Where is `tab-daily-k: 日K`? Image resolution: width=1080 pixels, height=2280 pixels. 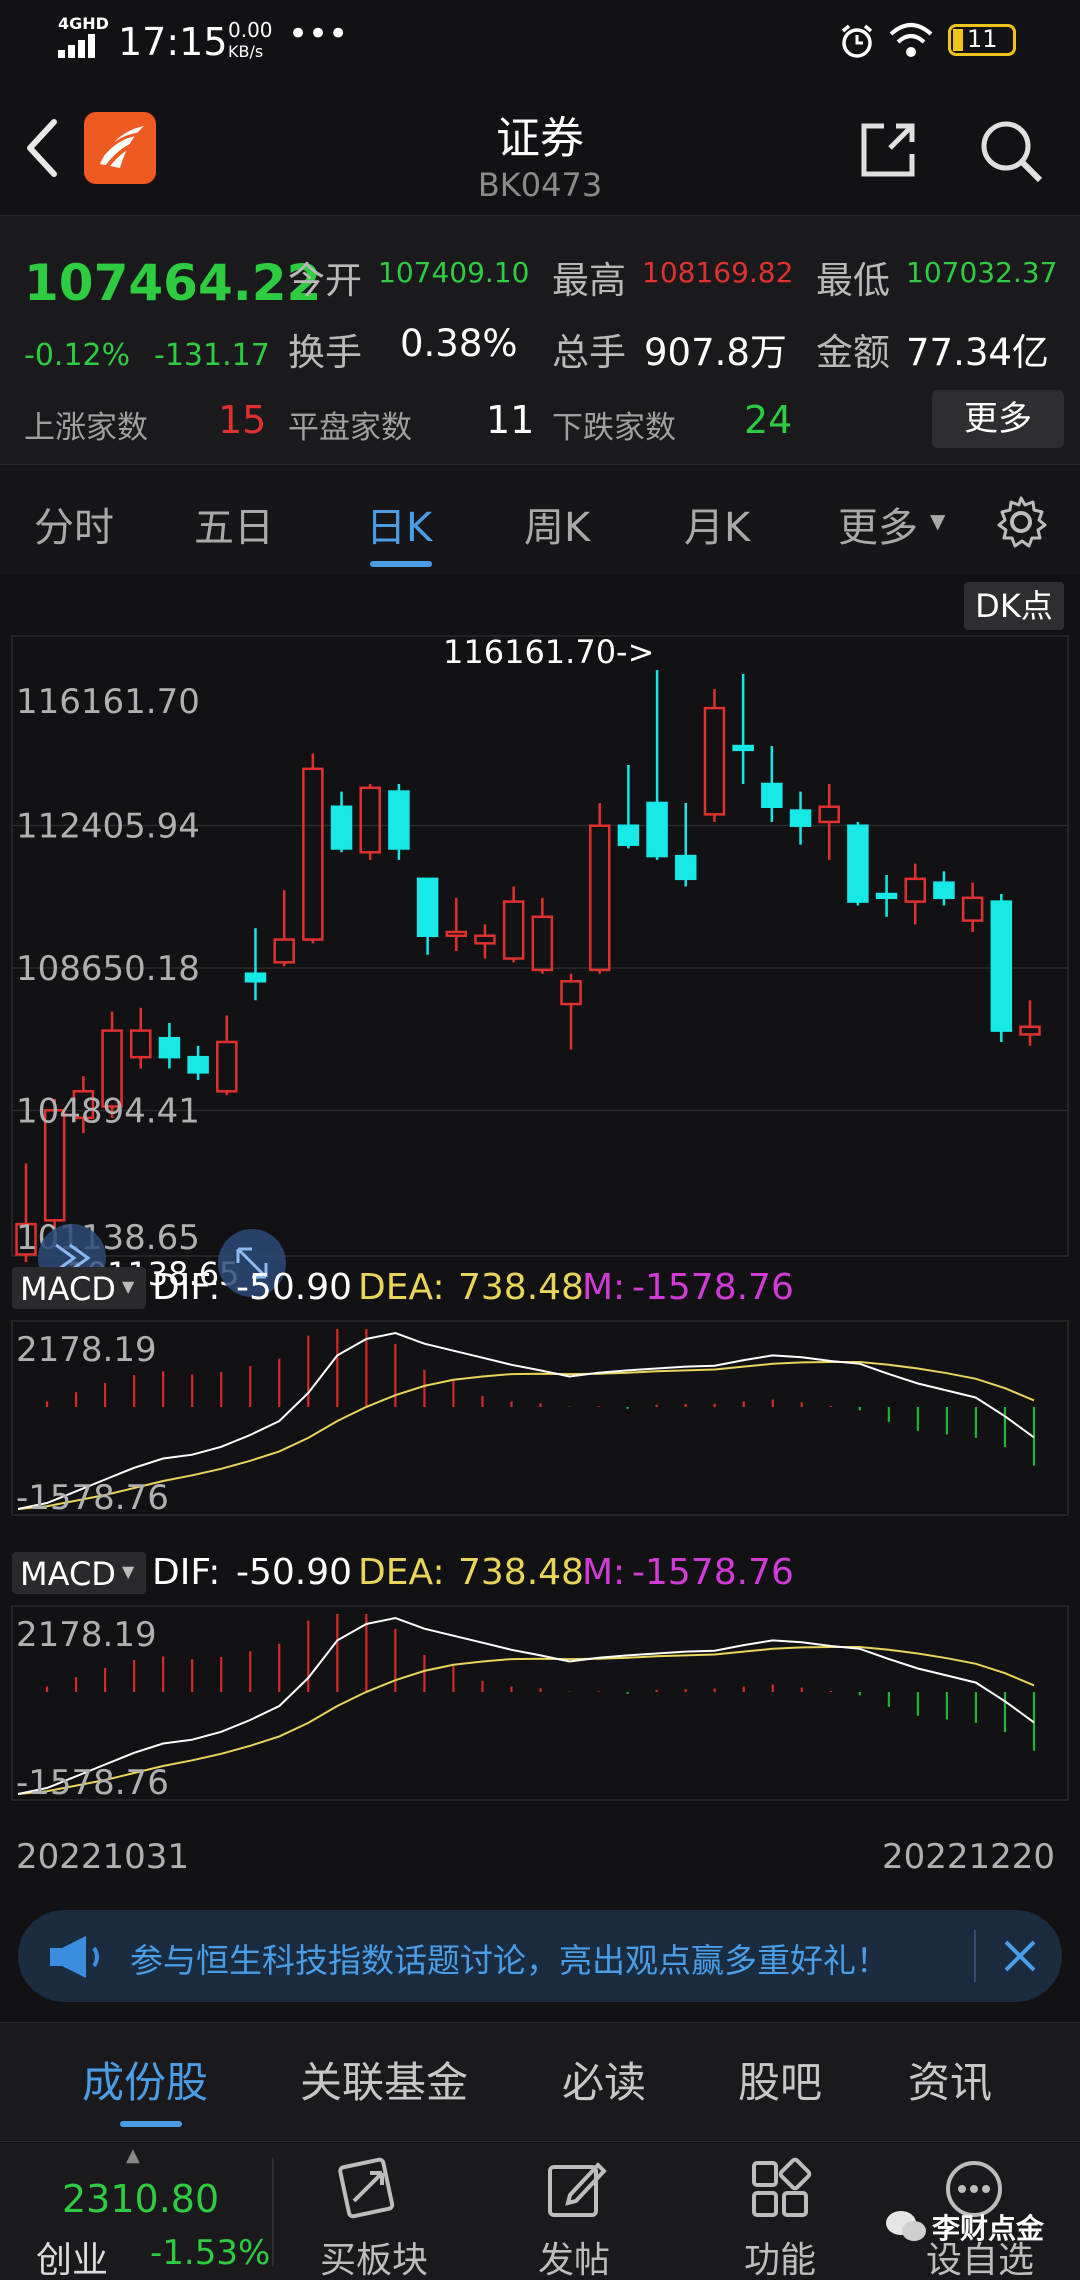 tab-daily-k: 日K is located at coordinates (399, 524).